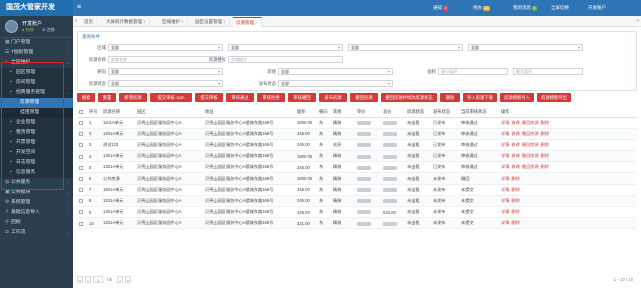 This screenshot has height=288, width=641. What do you see at coordinates (76, 21) in the screenshot?
I see `tab-scroll-left-icon: «` at bounding box center [76, 21].